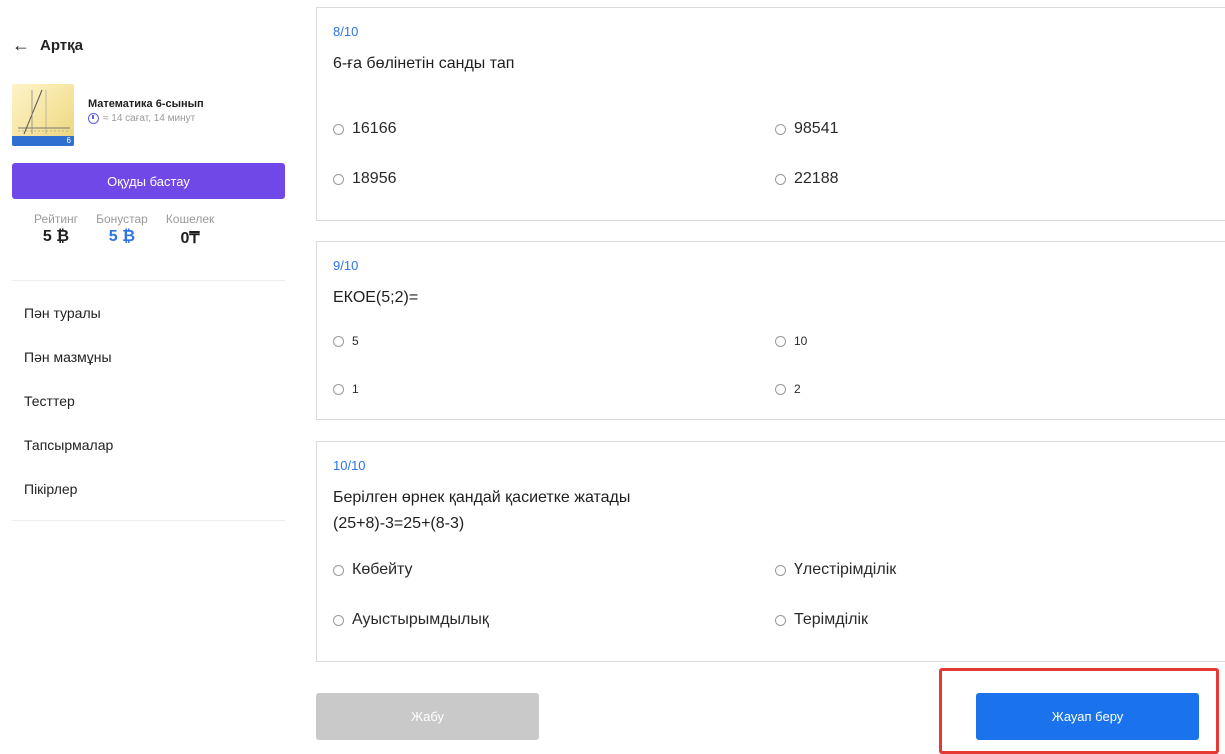 This screenshot has width=1225, height=754. What do you see at coordinates (1087, 716) in the screenshot?
I see `submit-answer-button: Жауап беру` at bounding box center [1087, 716].